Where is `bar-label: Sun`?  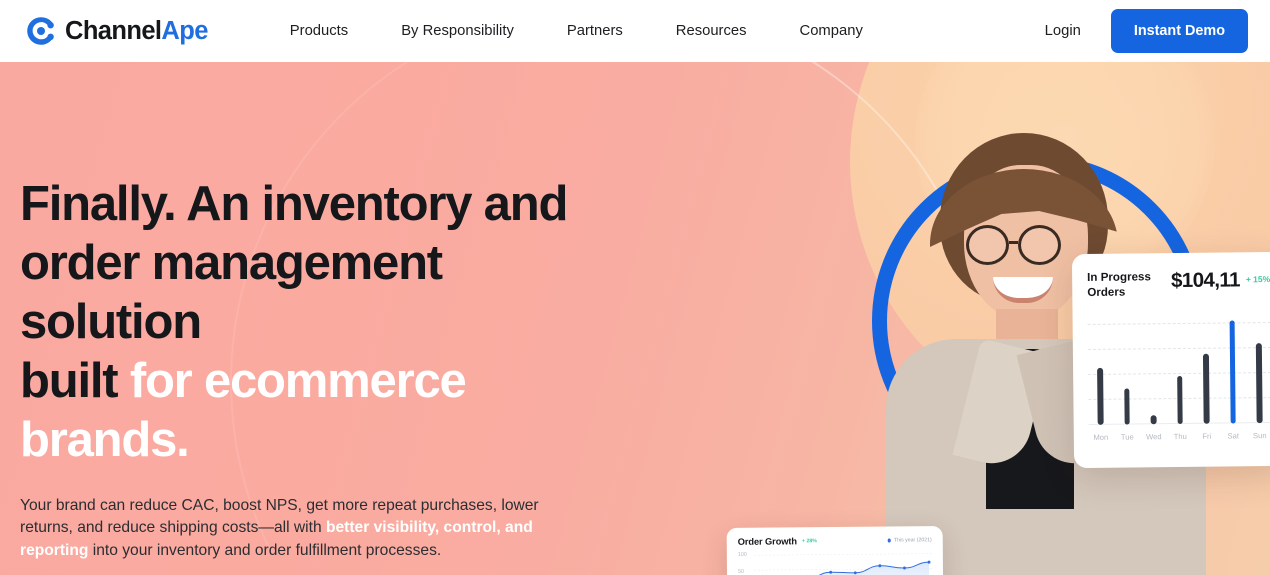
bar-label: Sun is located at coordinates (1259, 436).